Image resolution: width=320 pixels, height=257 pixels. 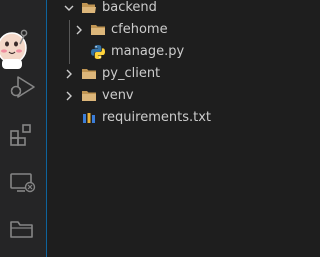 I want to click on folder-open-icon, so click(x=89, y=8).